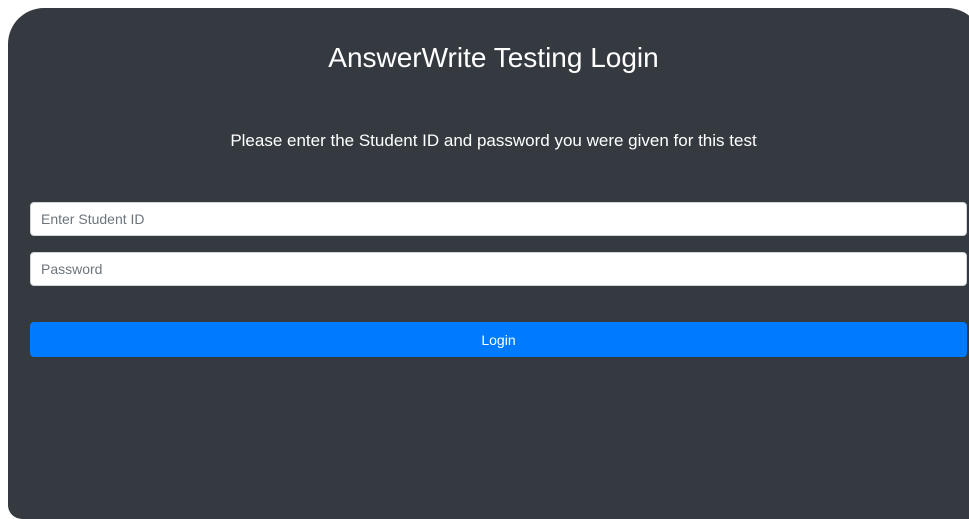 Image resolution: width=969 pixels, height=519 pixels. Describe the element at coordinates (498, 269) in the screenshot. I see `password-input` at that location.